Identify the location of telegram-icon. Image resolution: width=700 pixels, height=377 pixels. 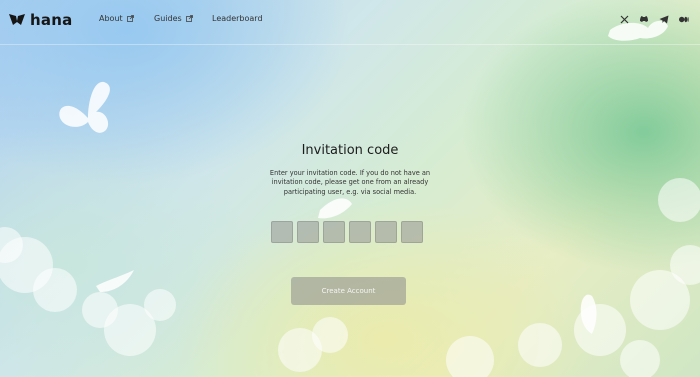
(664, 19).